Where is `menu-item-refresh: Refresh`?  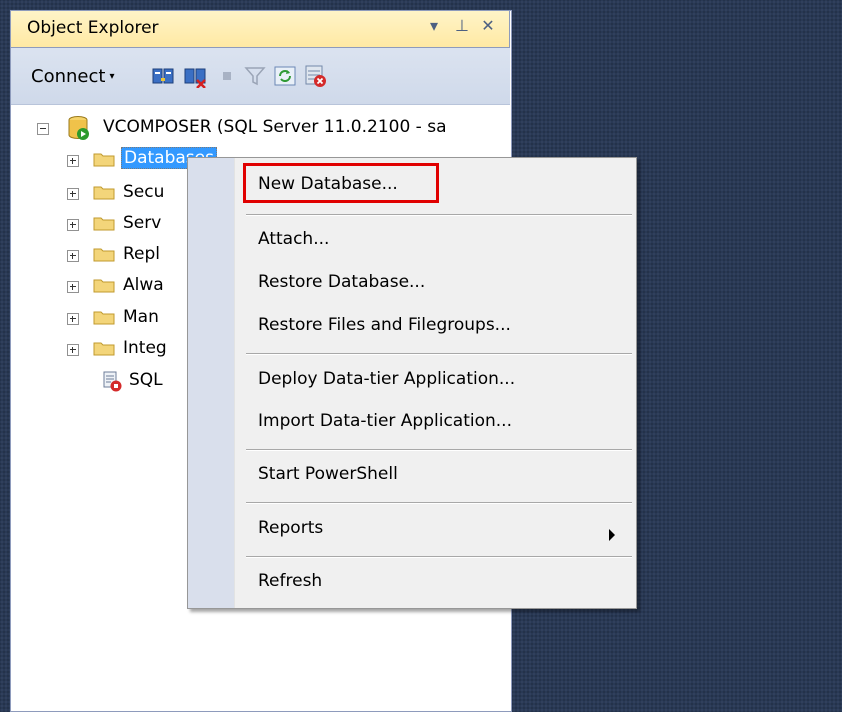
menu-item-refresh: Refresh is located at coordinates (290, 581).